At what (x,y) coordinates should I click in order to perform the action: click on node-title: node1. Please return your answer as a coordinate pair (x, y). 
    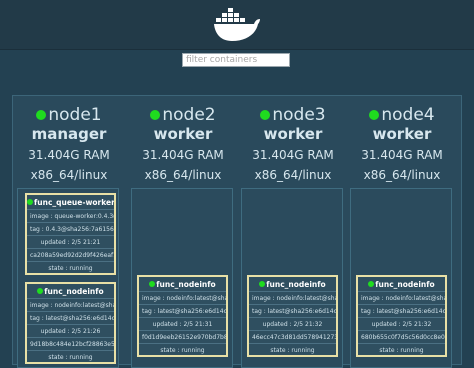
    Looking at the image, I should click on (69, 115).